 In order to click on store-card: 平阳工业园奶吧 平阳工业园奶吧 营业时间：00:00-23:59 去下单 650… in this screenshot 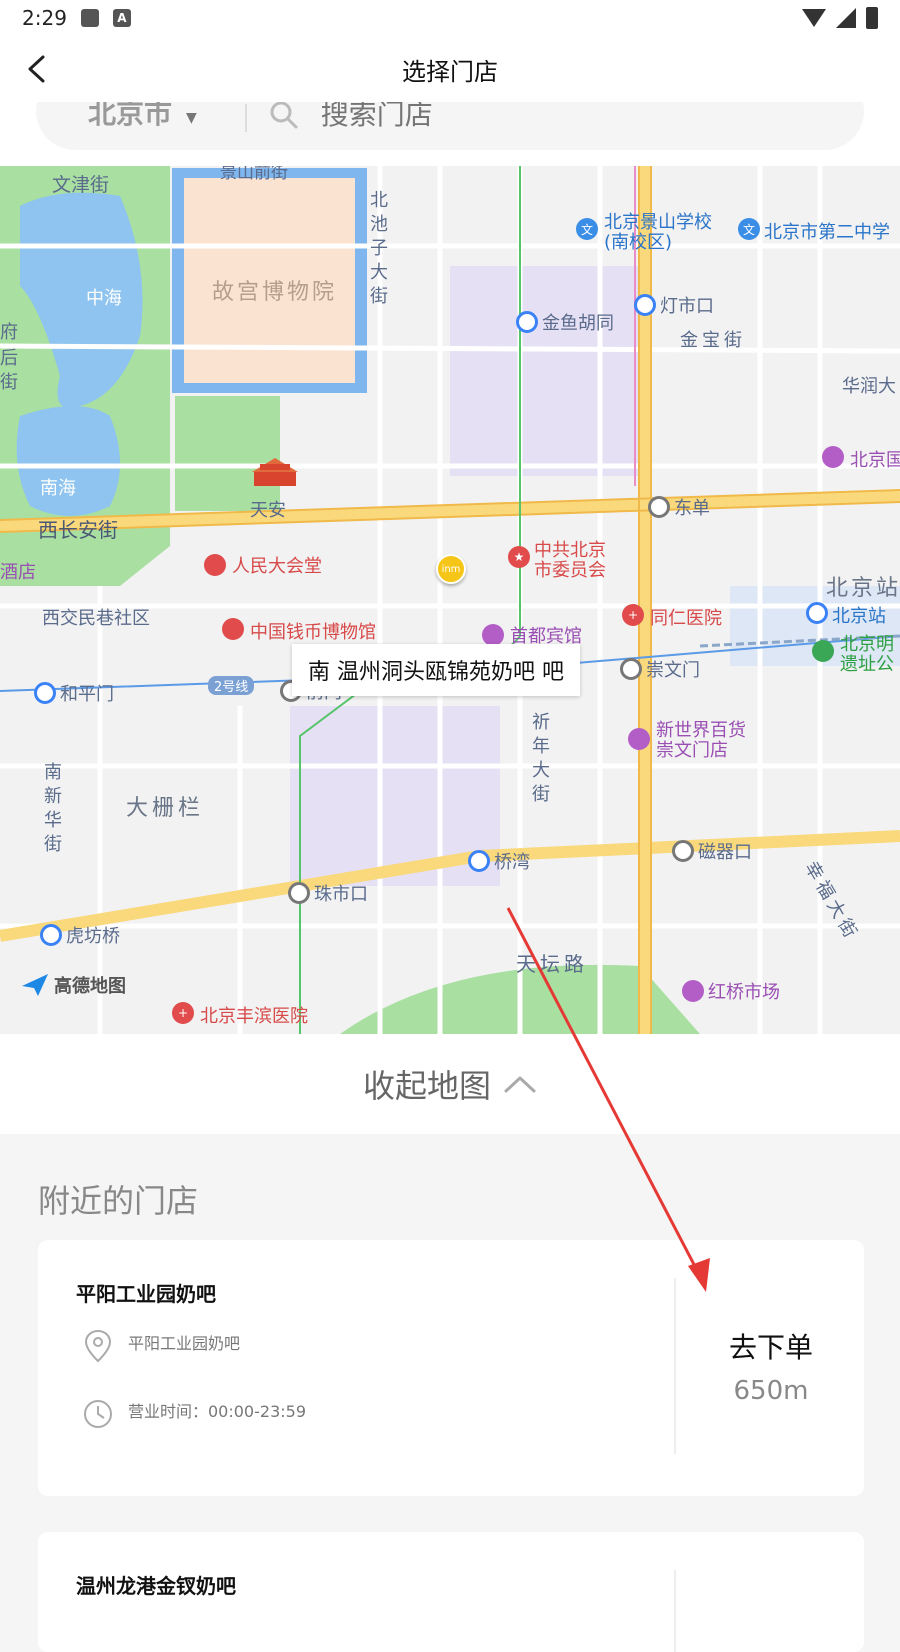, I will do `click(451, 1368)`.